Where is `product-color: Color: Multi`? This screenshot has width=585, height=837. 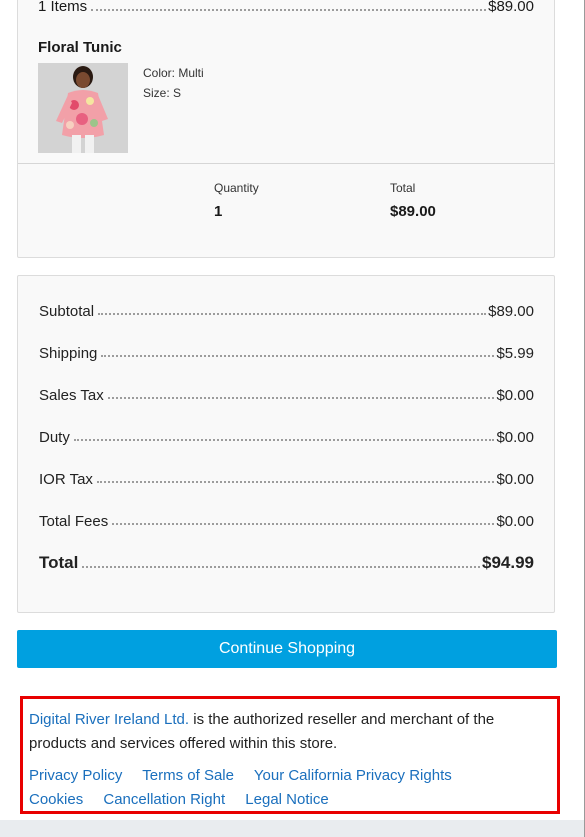 product-color: Color: Multi is located at coordinates (173, 73).